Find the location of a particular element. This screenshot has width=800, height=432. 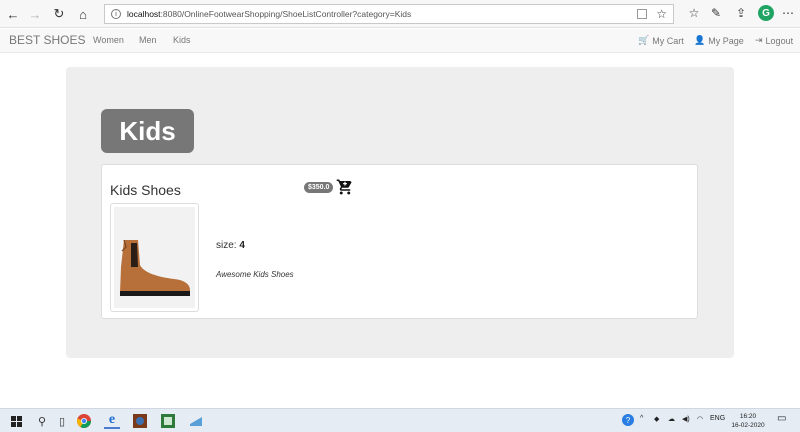

clock: 16:20 16-02-2020 is located at coordinates (748, 421).